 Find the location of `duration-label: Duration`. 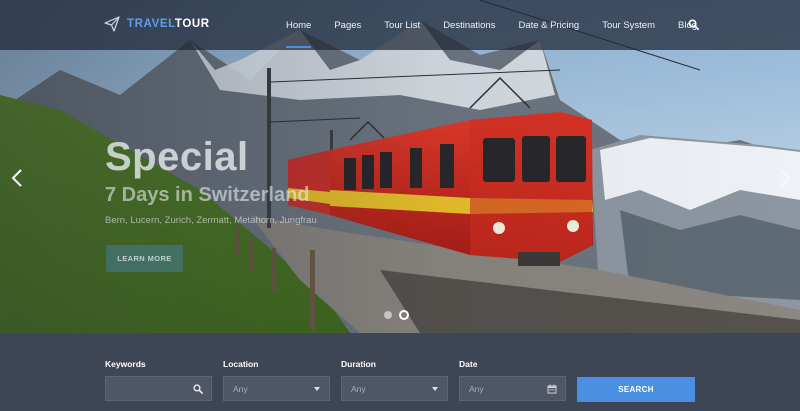

duration-label: Duration is located at coordinates (358, 364).